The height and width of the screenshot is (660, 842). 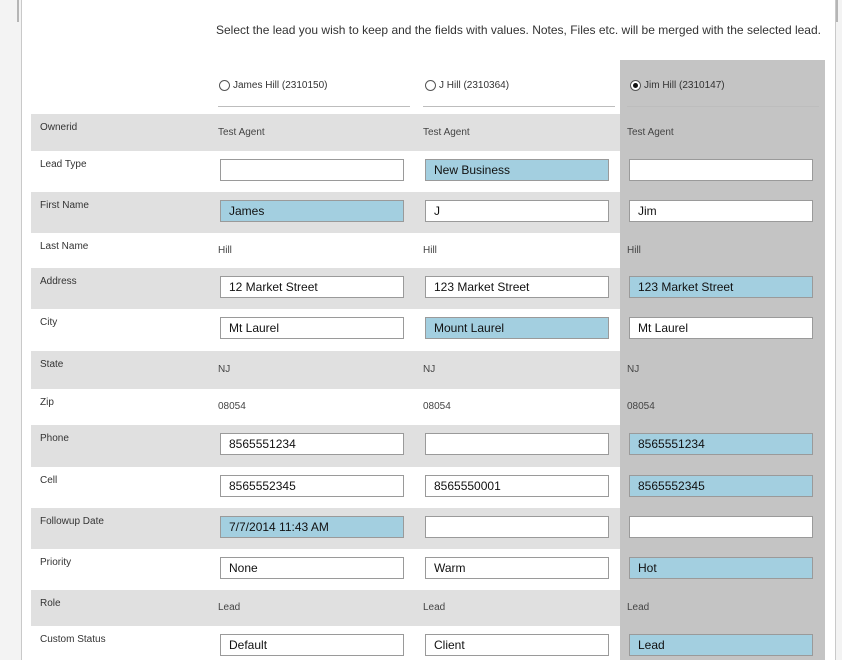 I want to click on lead-option-1: James Hill (2310150), so click(x=273, y=85).